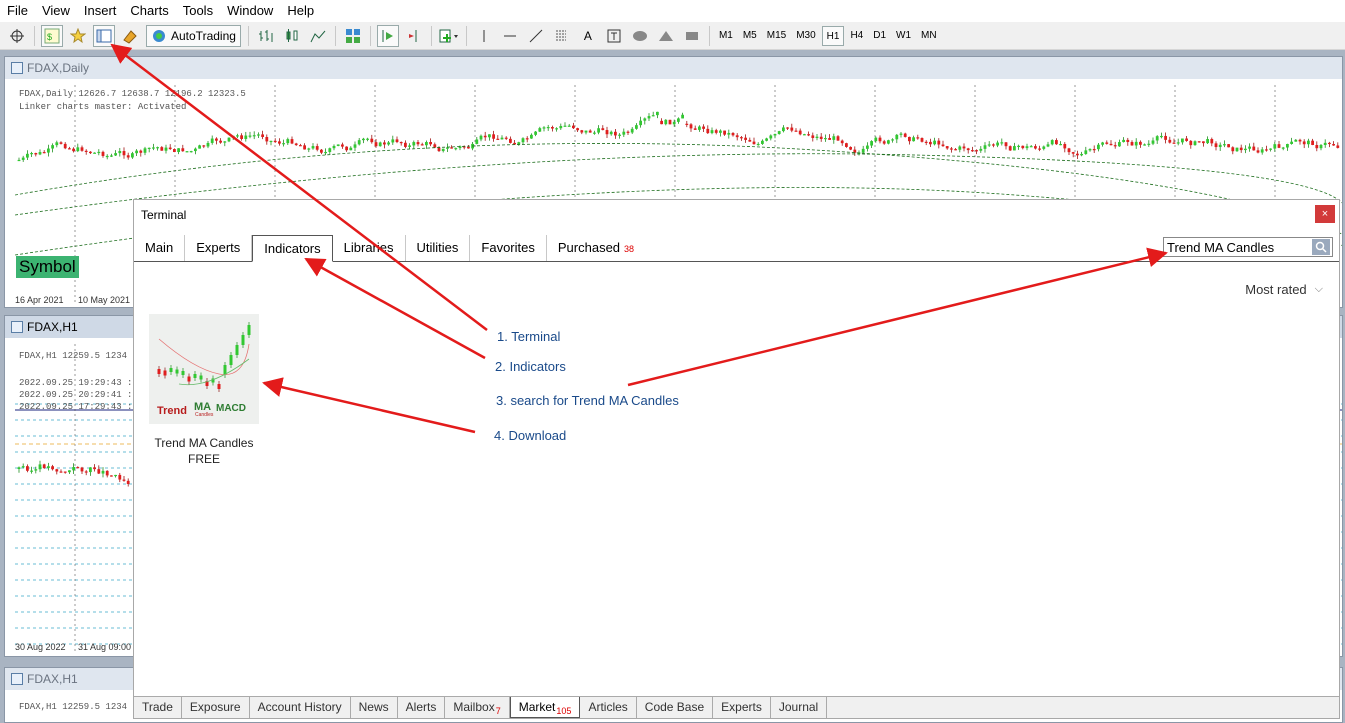 The height and width of the screenshot is (723, 1345). What do you see at coordinates (1284, 289) in the screenshot?
I see `sort-dropdown: Most rated ⌵` at bounding box center [1284, 289].